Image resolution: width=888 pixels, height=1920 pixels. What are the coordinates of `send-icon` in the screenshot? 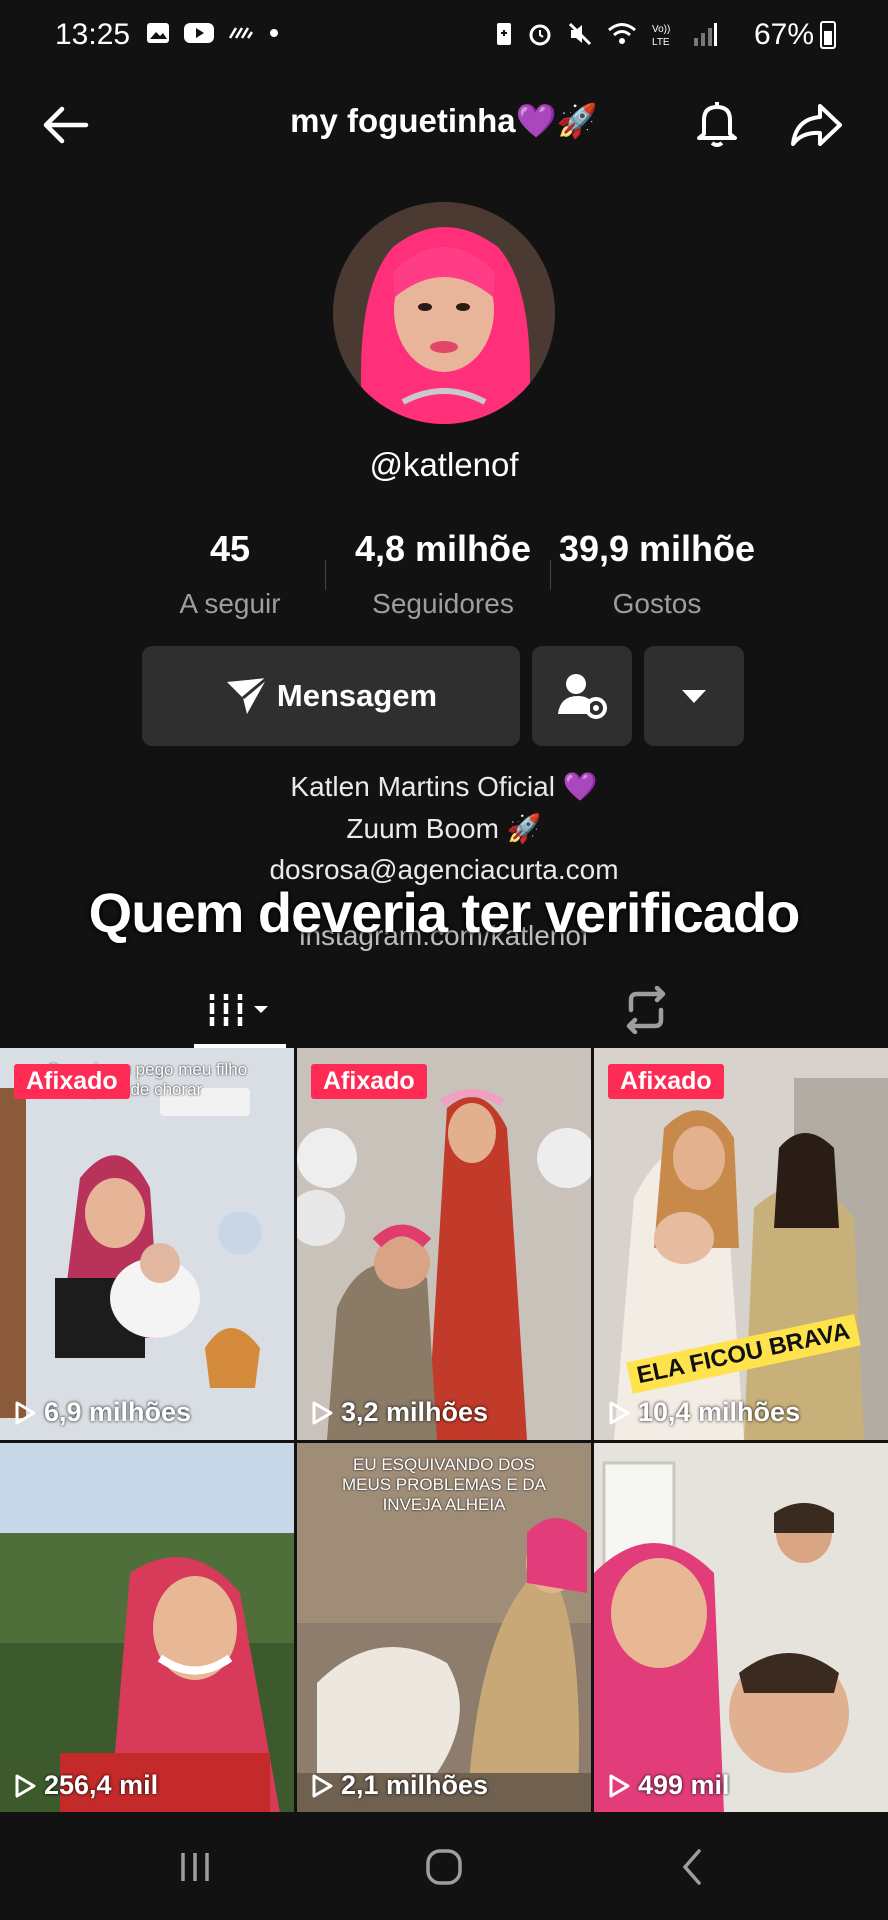 It's located at (247, 695).